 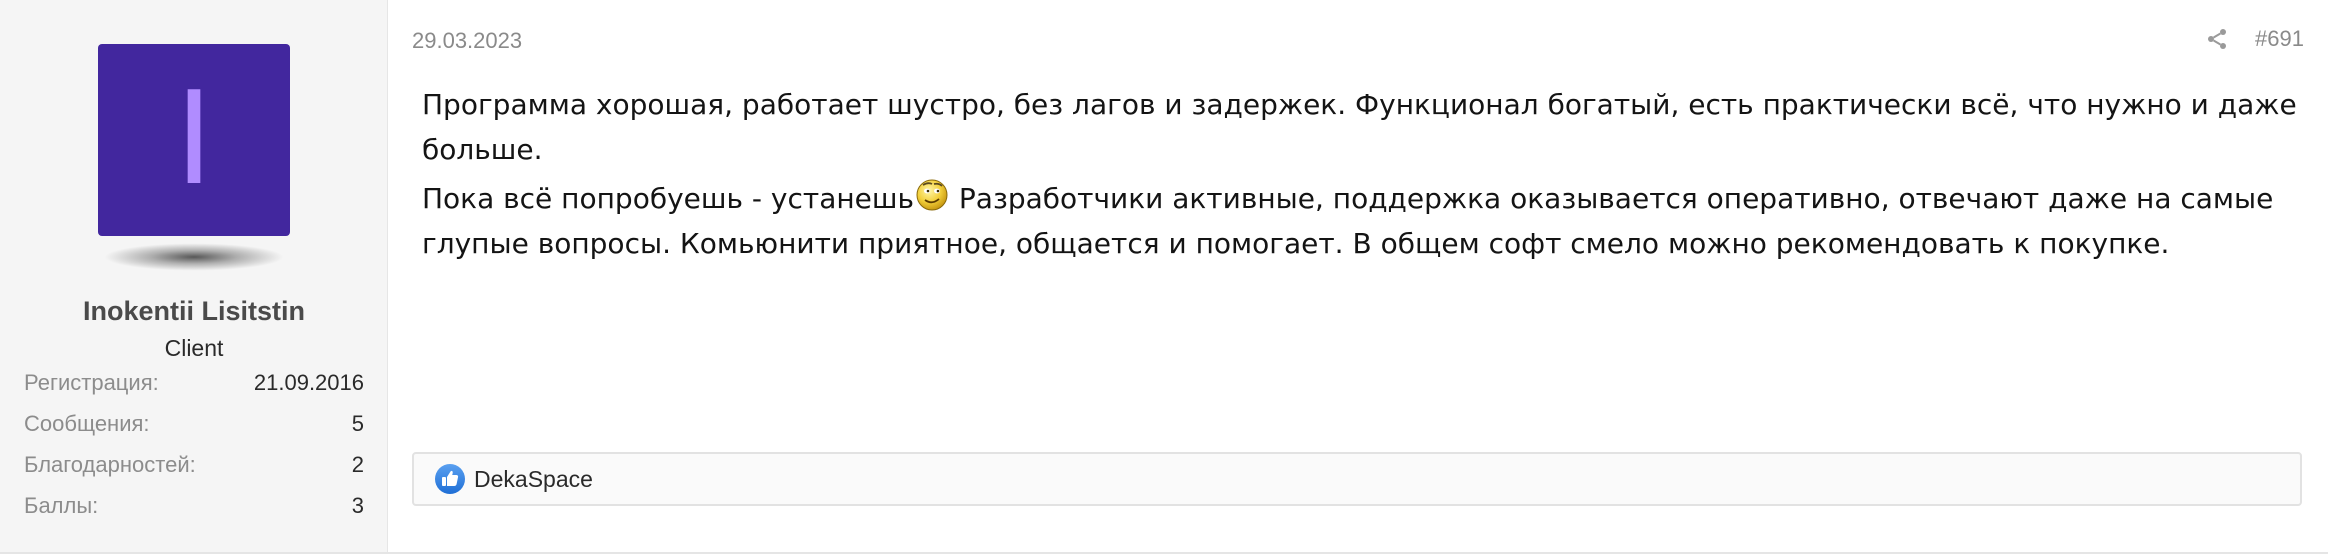 What do you see at coordinates (91, 382) in the screenshot?
I see `stat-label: Регистрация:` at bounding box center [91, 382].